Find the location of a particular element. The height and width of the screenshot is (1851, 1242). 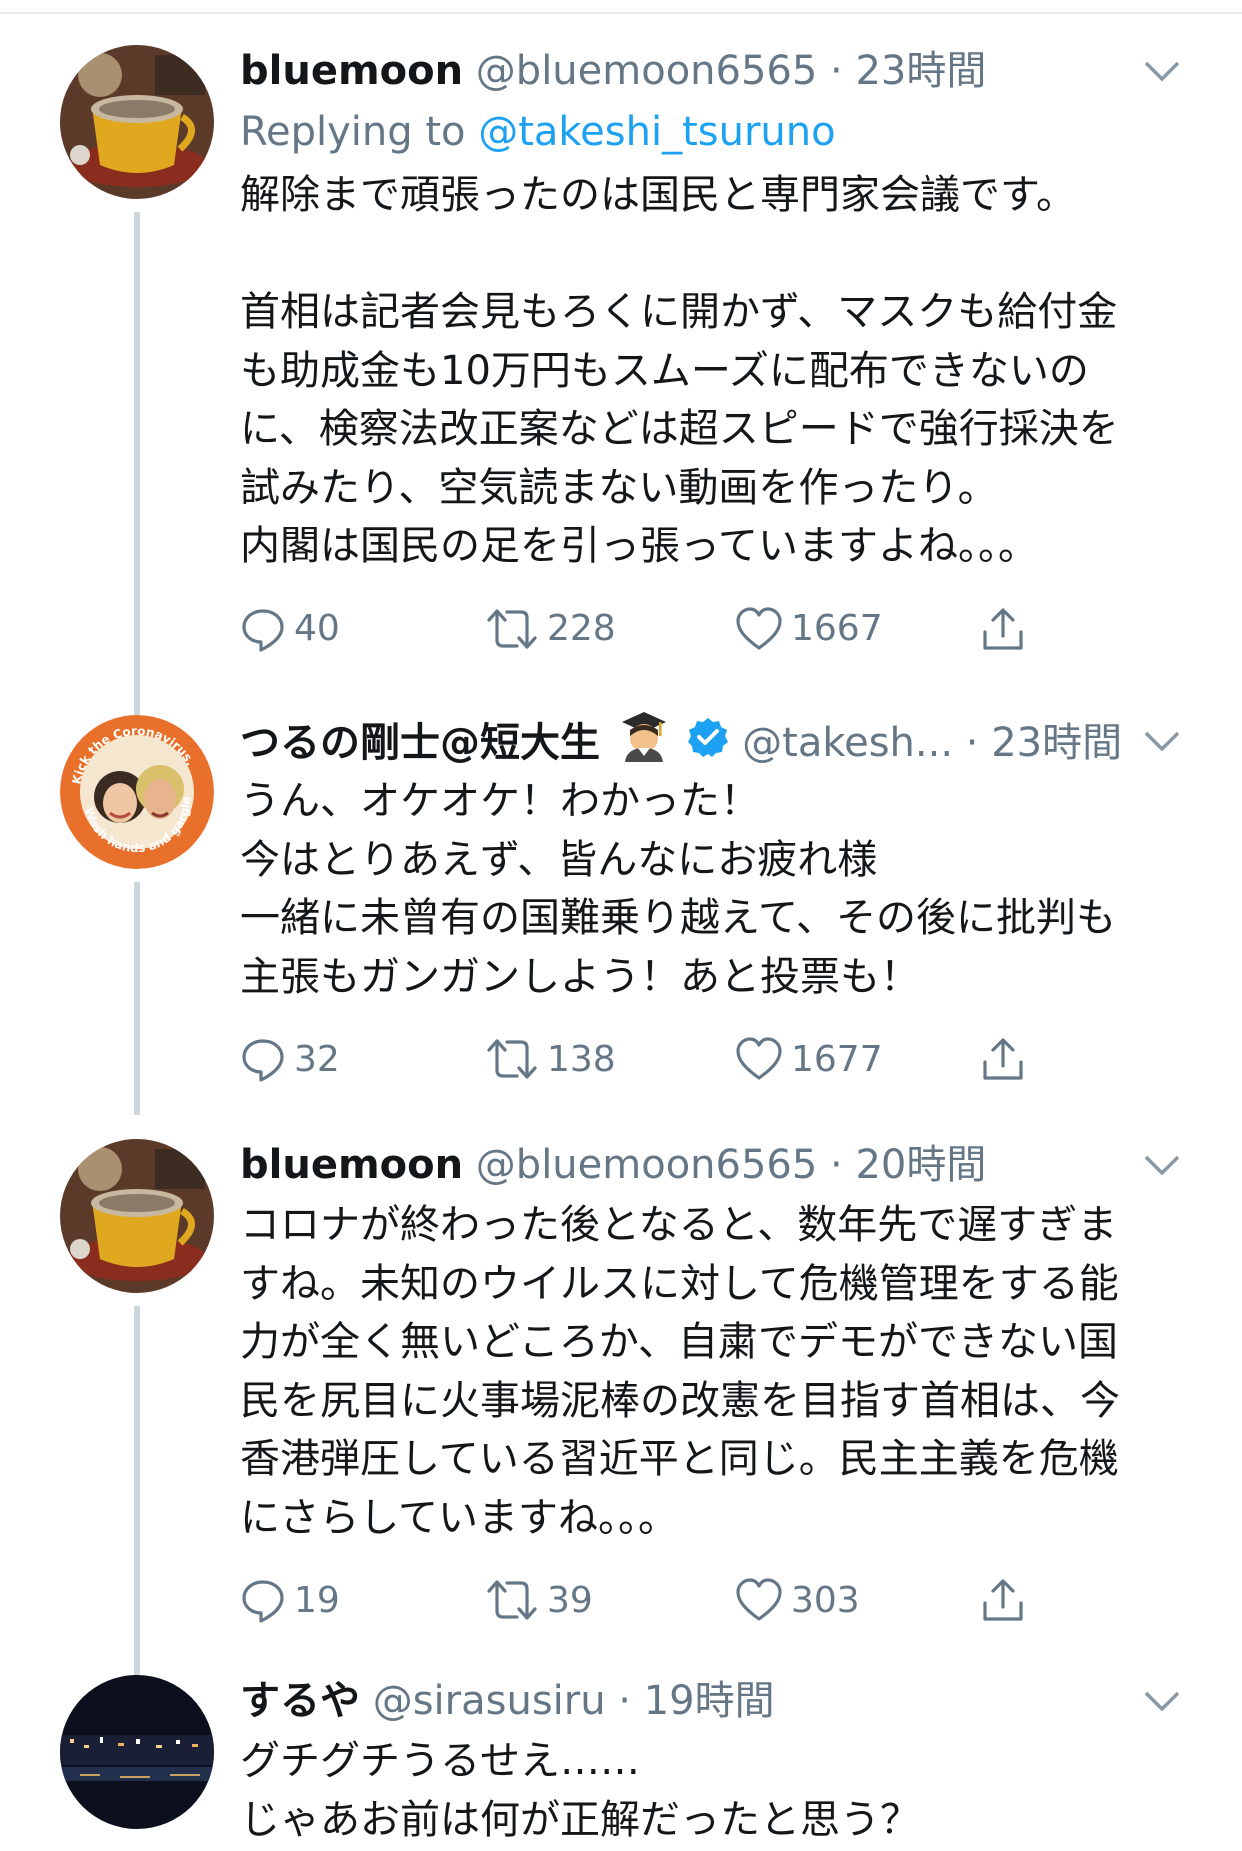

student-emoji-icon is located at coordinates (644, 741).